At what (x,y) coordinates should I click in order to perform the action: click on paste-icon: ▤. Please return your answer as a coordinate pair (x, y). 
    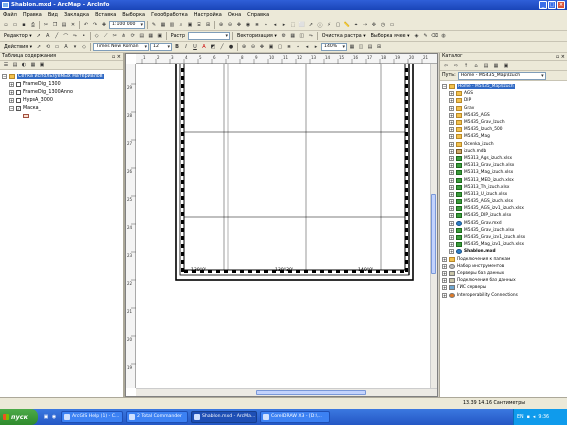
    Looking at the image, I should click on (64, 25).